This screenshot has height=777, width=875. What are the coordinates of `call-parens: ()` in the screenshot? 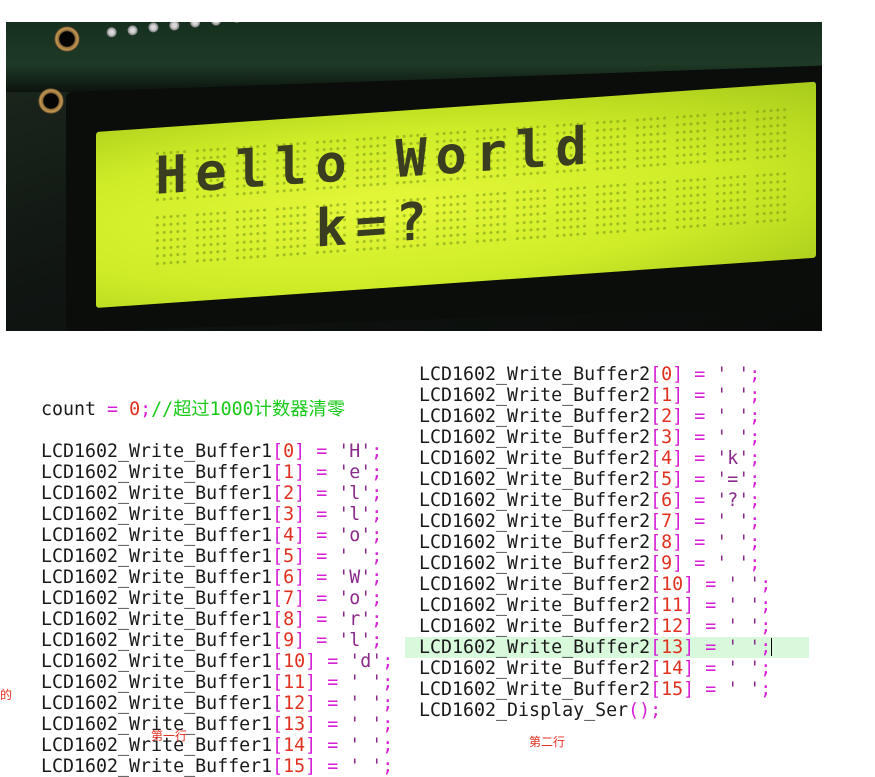 It's located at (639, 710).